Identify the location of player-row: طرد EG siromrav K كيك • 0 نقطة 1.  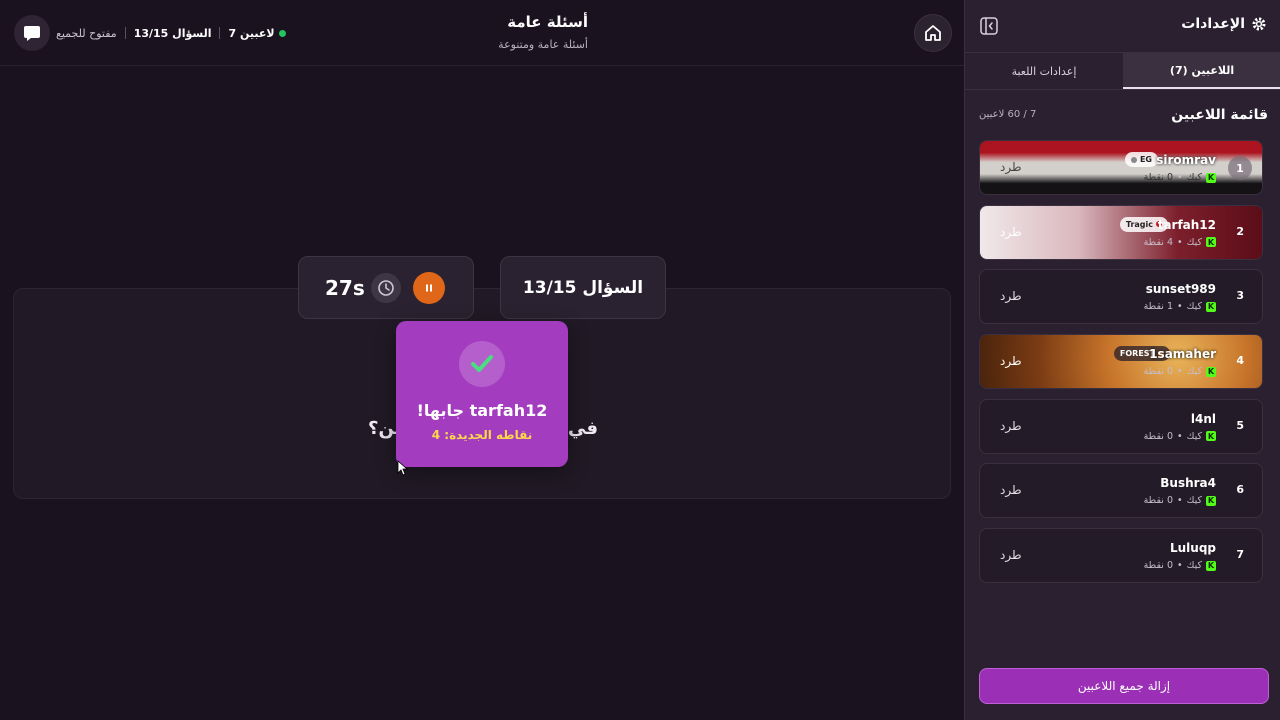
(1121, 167).